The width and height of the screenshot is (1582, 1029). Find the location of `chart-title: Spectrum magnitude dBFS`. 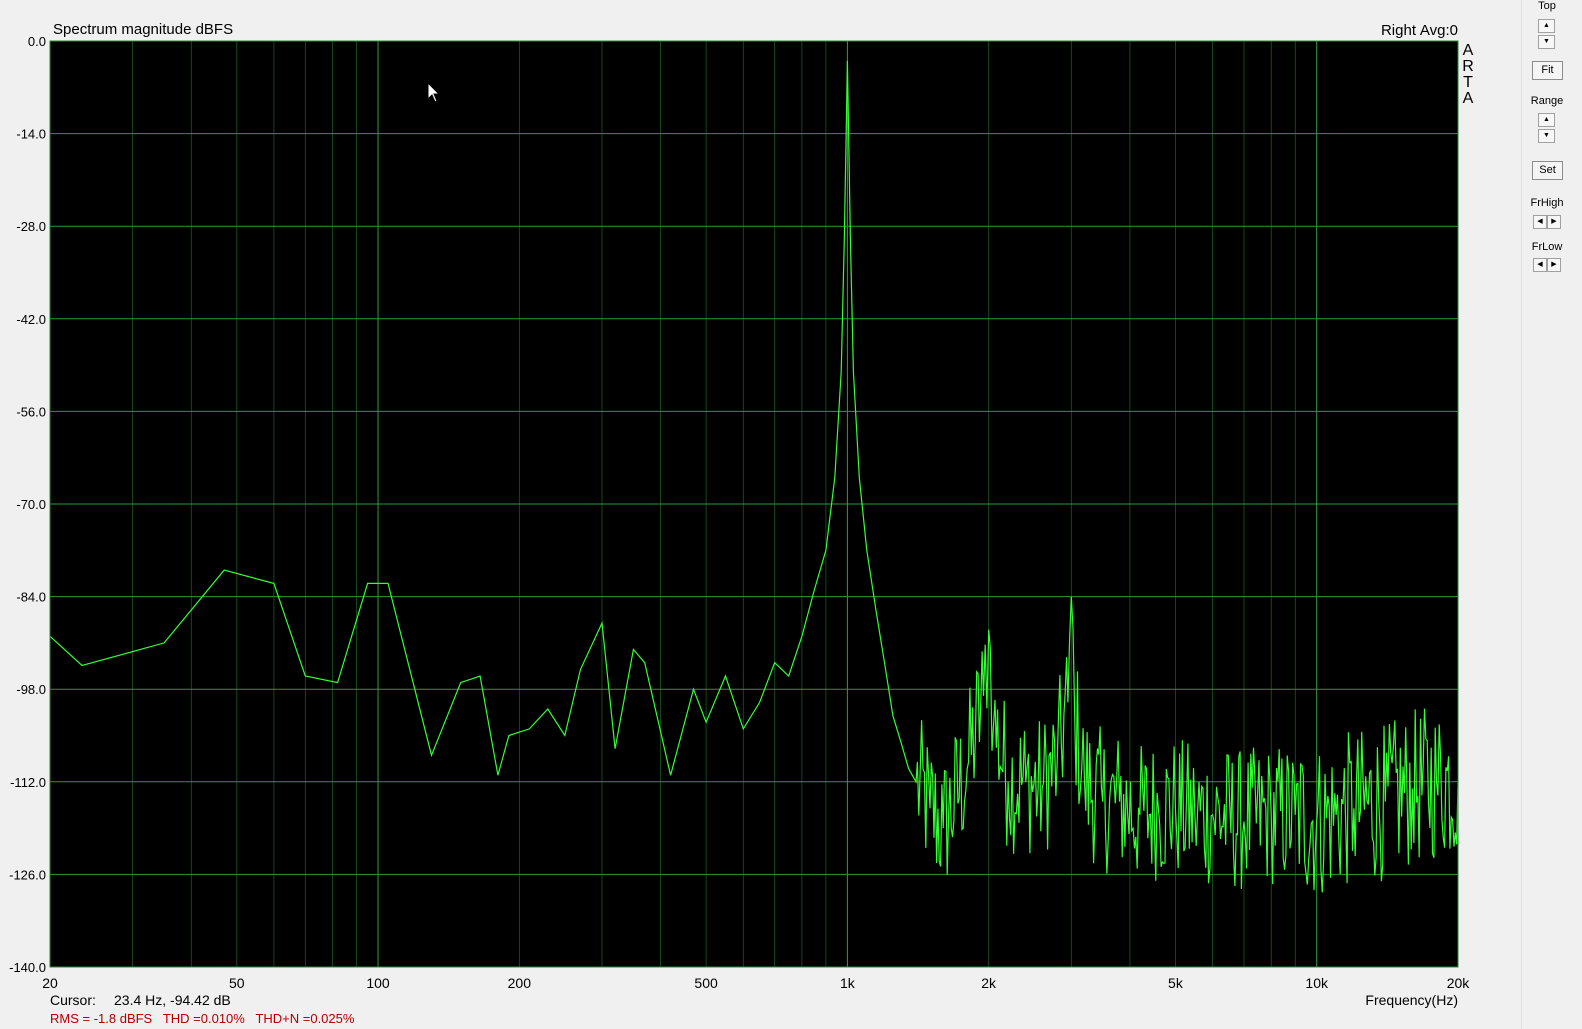

chart-title: Spectrum magnitude dBFS is located at coordinates (143, 29).